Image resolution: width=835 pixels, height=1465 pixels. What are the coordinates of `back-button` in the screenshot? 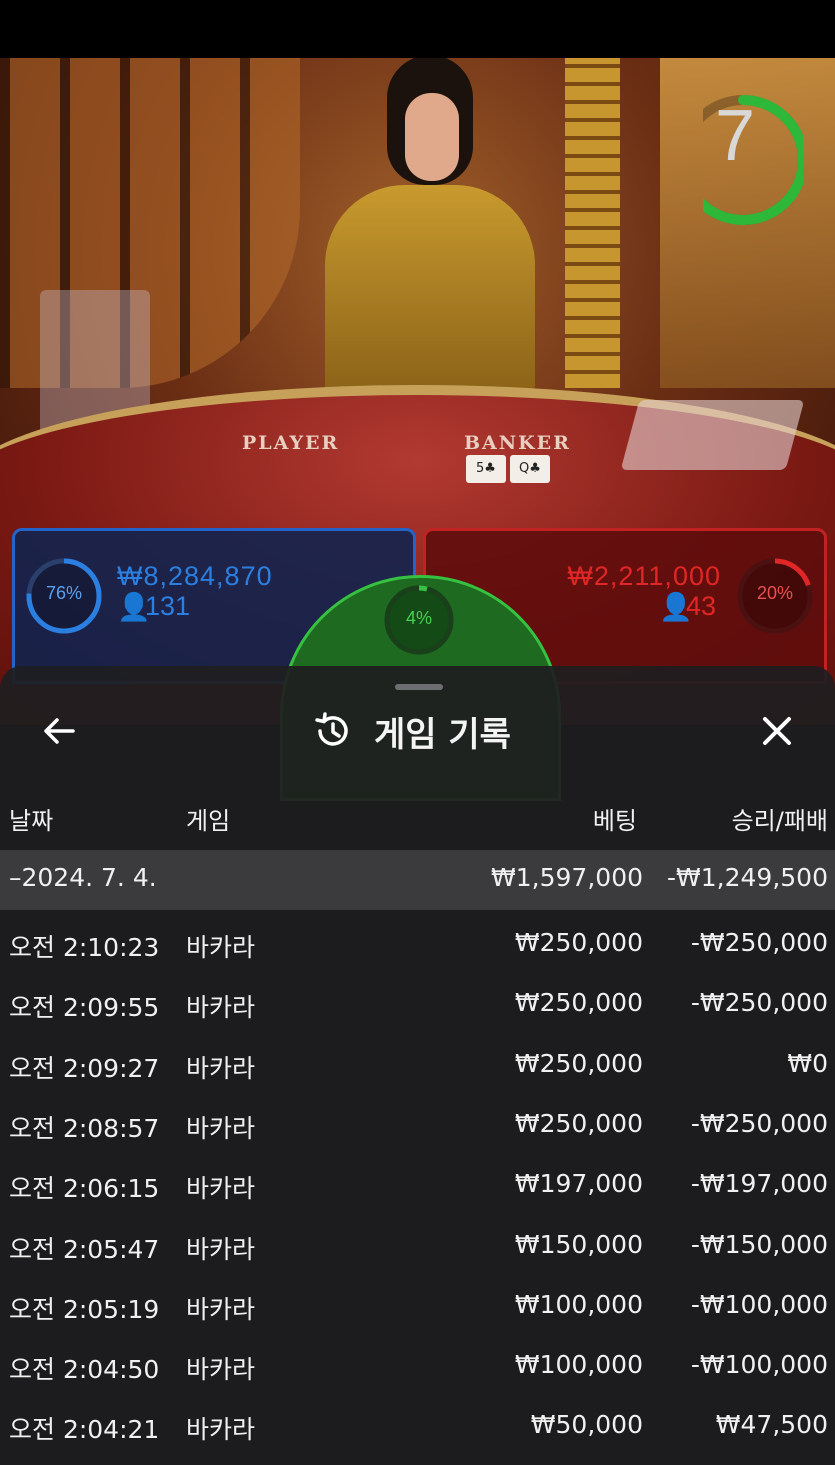 It's located at (59, 731).